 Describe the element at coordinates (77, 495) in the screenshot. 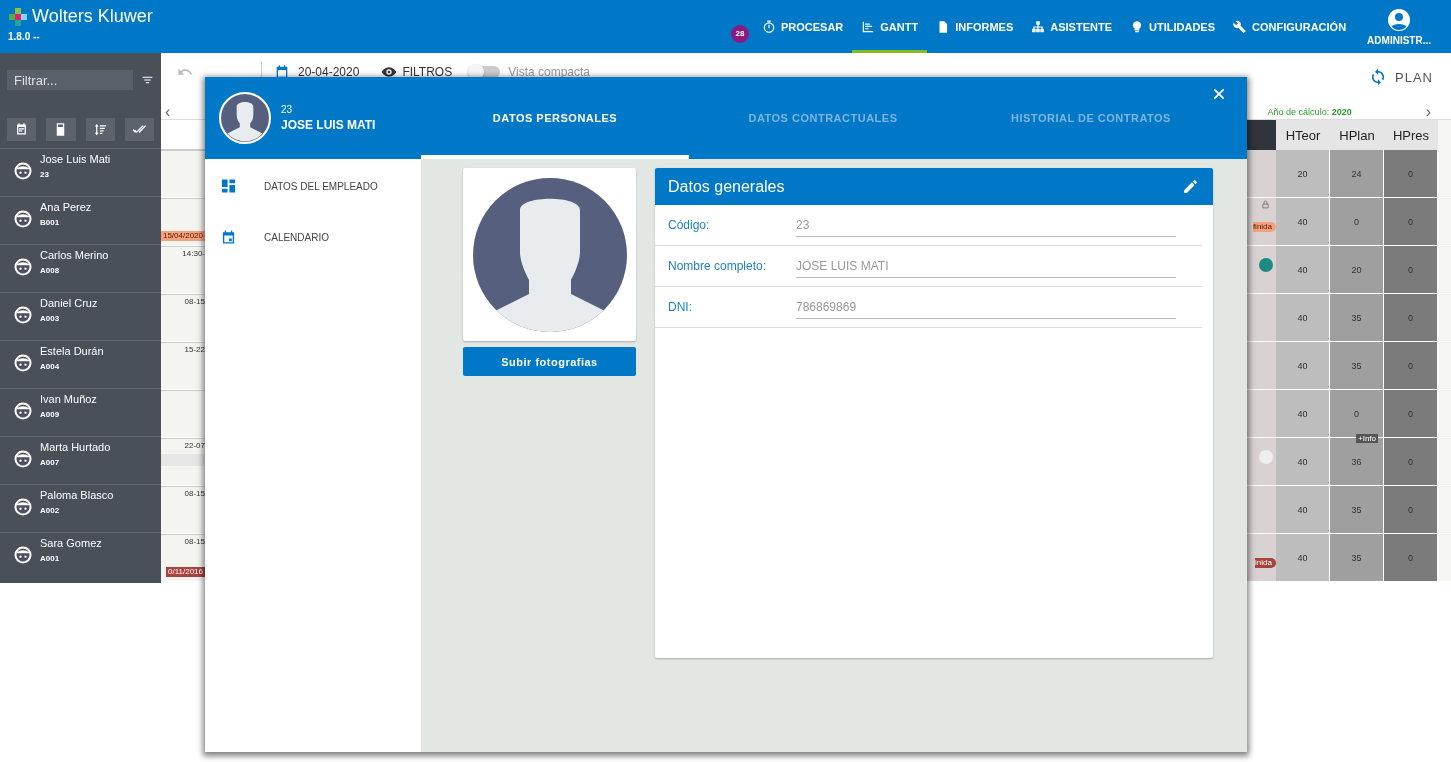

I see `employee-name: Paloma Blasco` at that location.